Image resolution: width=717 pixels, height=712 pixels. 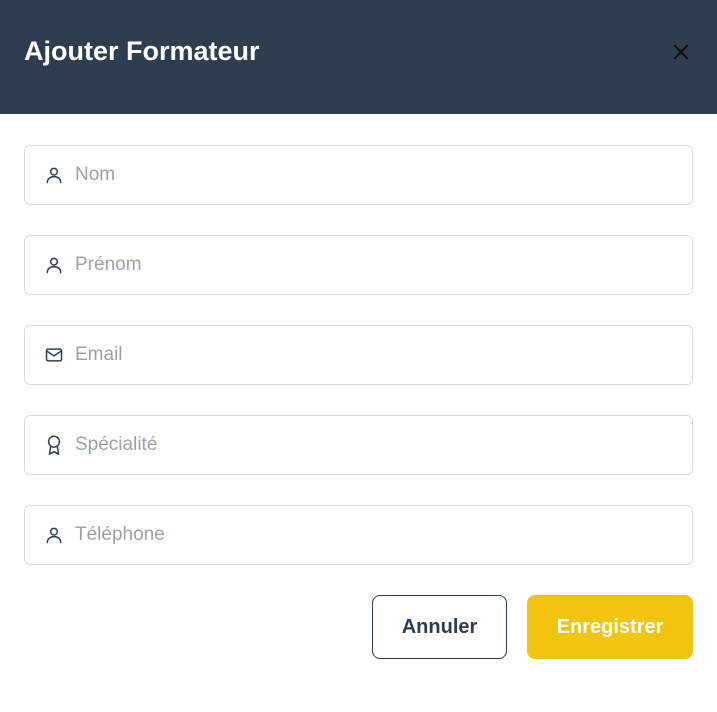 I want to click on close-icon, so click(x=681, y=52).